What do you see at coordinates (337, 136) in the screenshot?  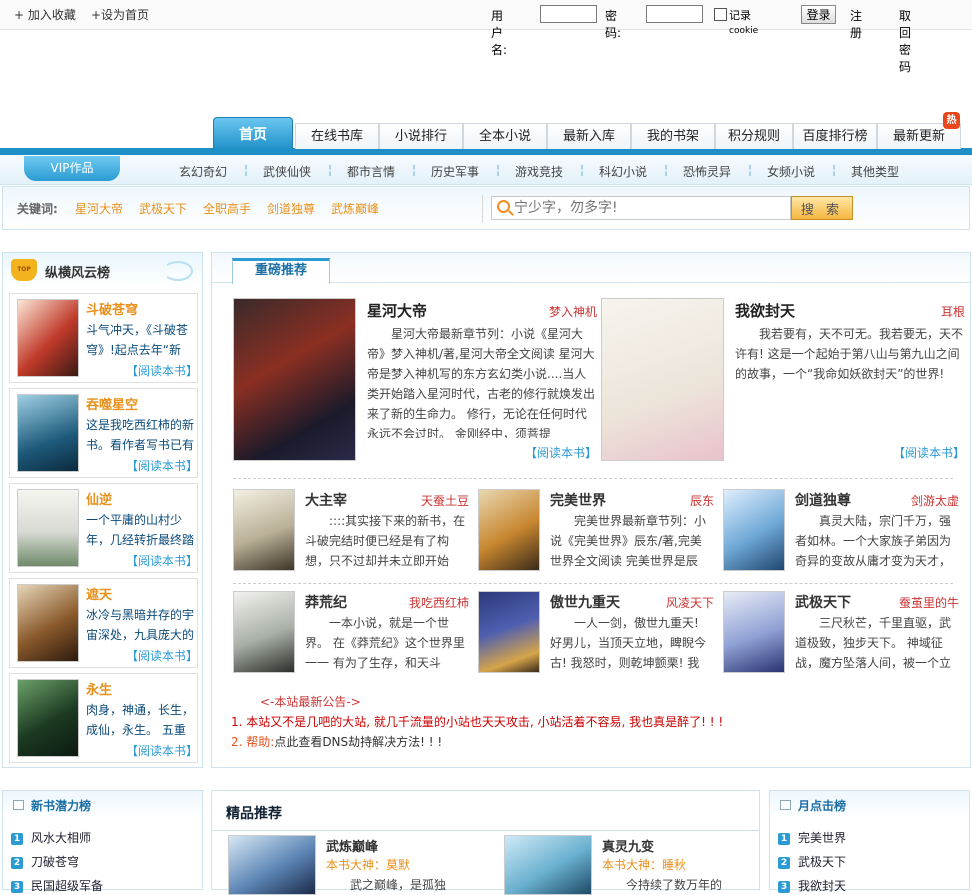 I see `nav-tab-library: 在线书库` at bounding box center [337, 136].